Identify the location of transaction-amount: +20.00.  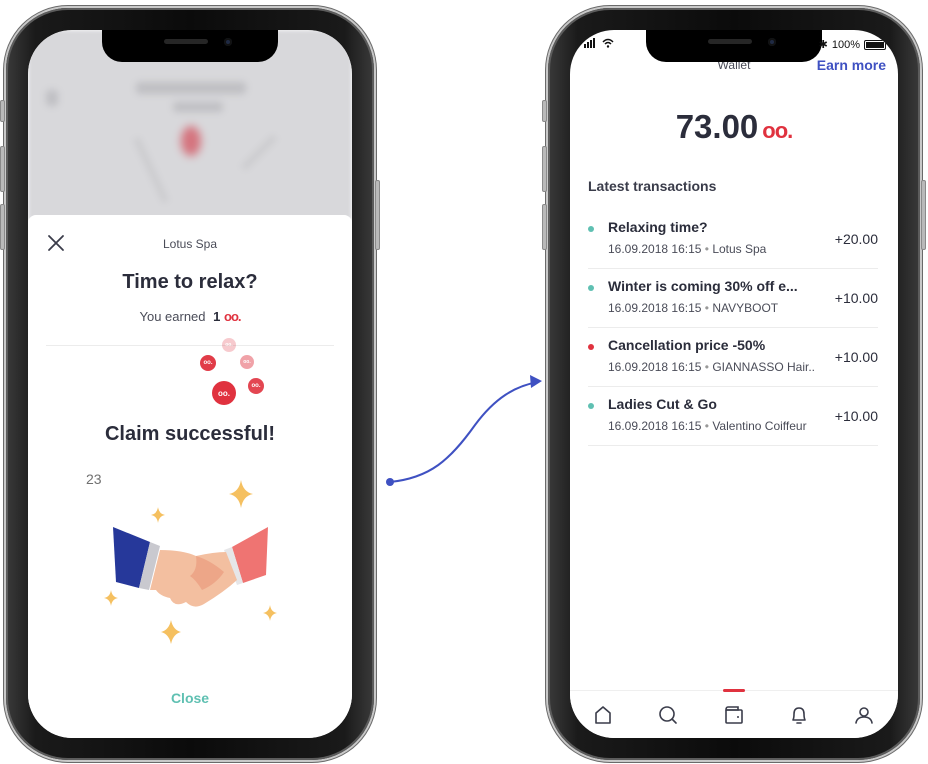
(856, 239).